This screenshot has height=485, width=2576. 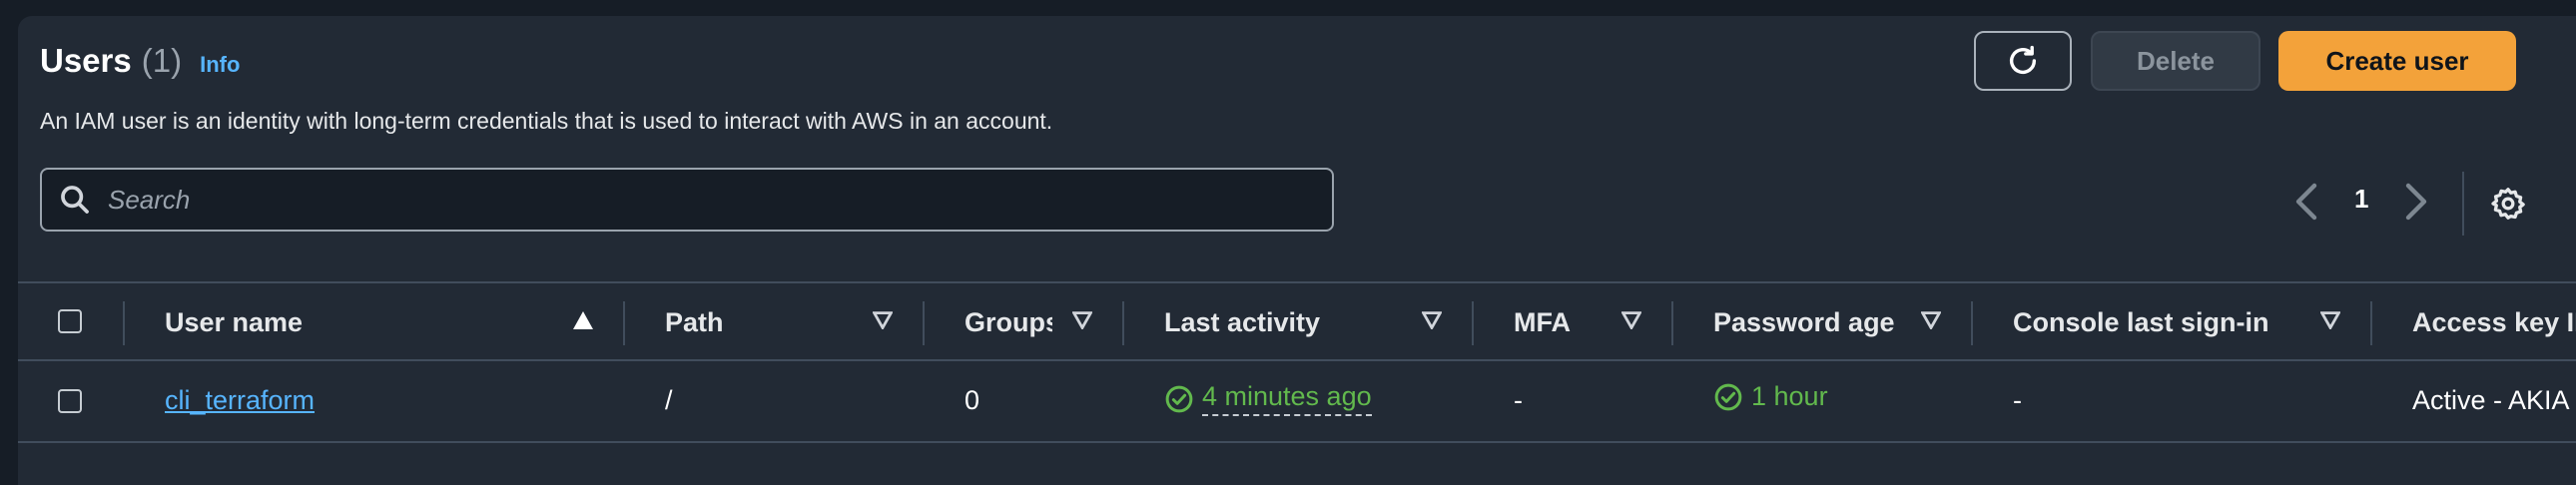 What do you see at coordinates (1804, 322) in the screenshot?
I see `column-header-password-age: Password age` at bounding box center [1804, 322].